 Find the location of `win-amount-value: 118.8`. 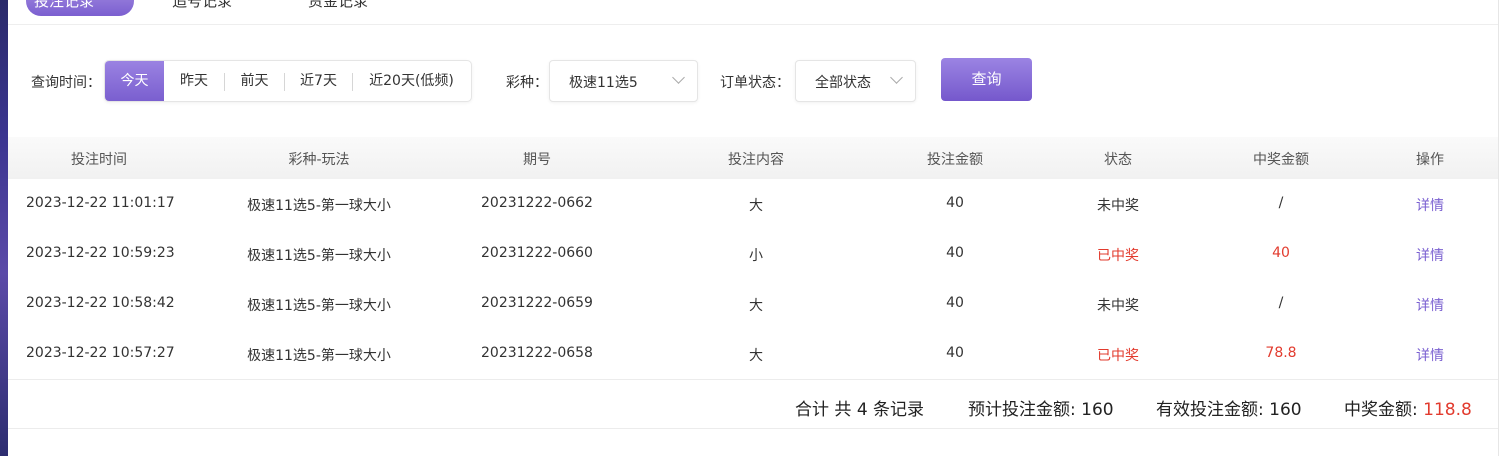

win-amount-value: 118.8 is located at coordinates (1447, 410).